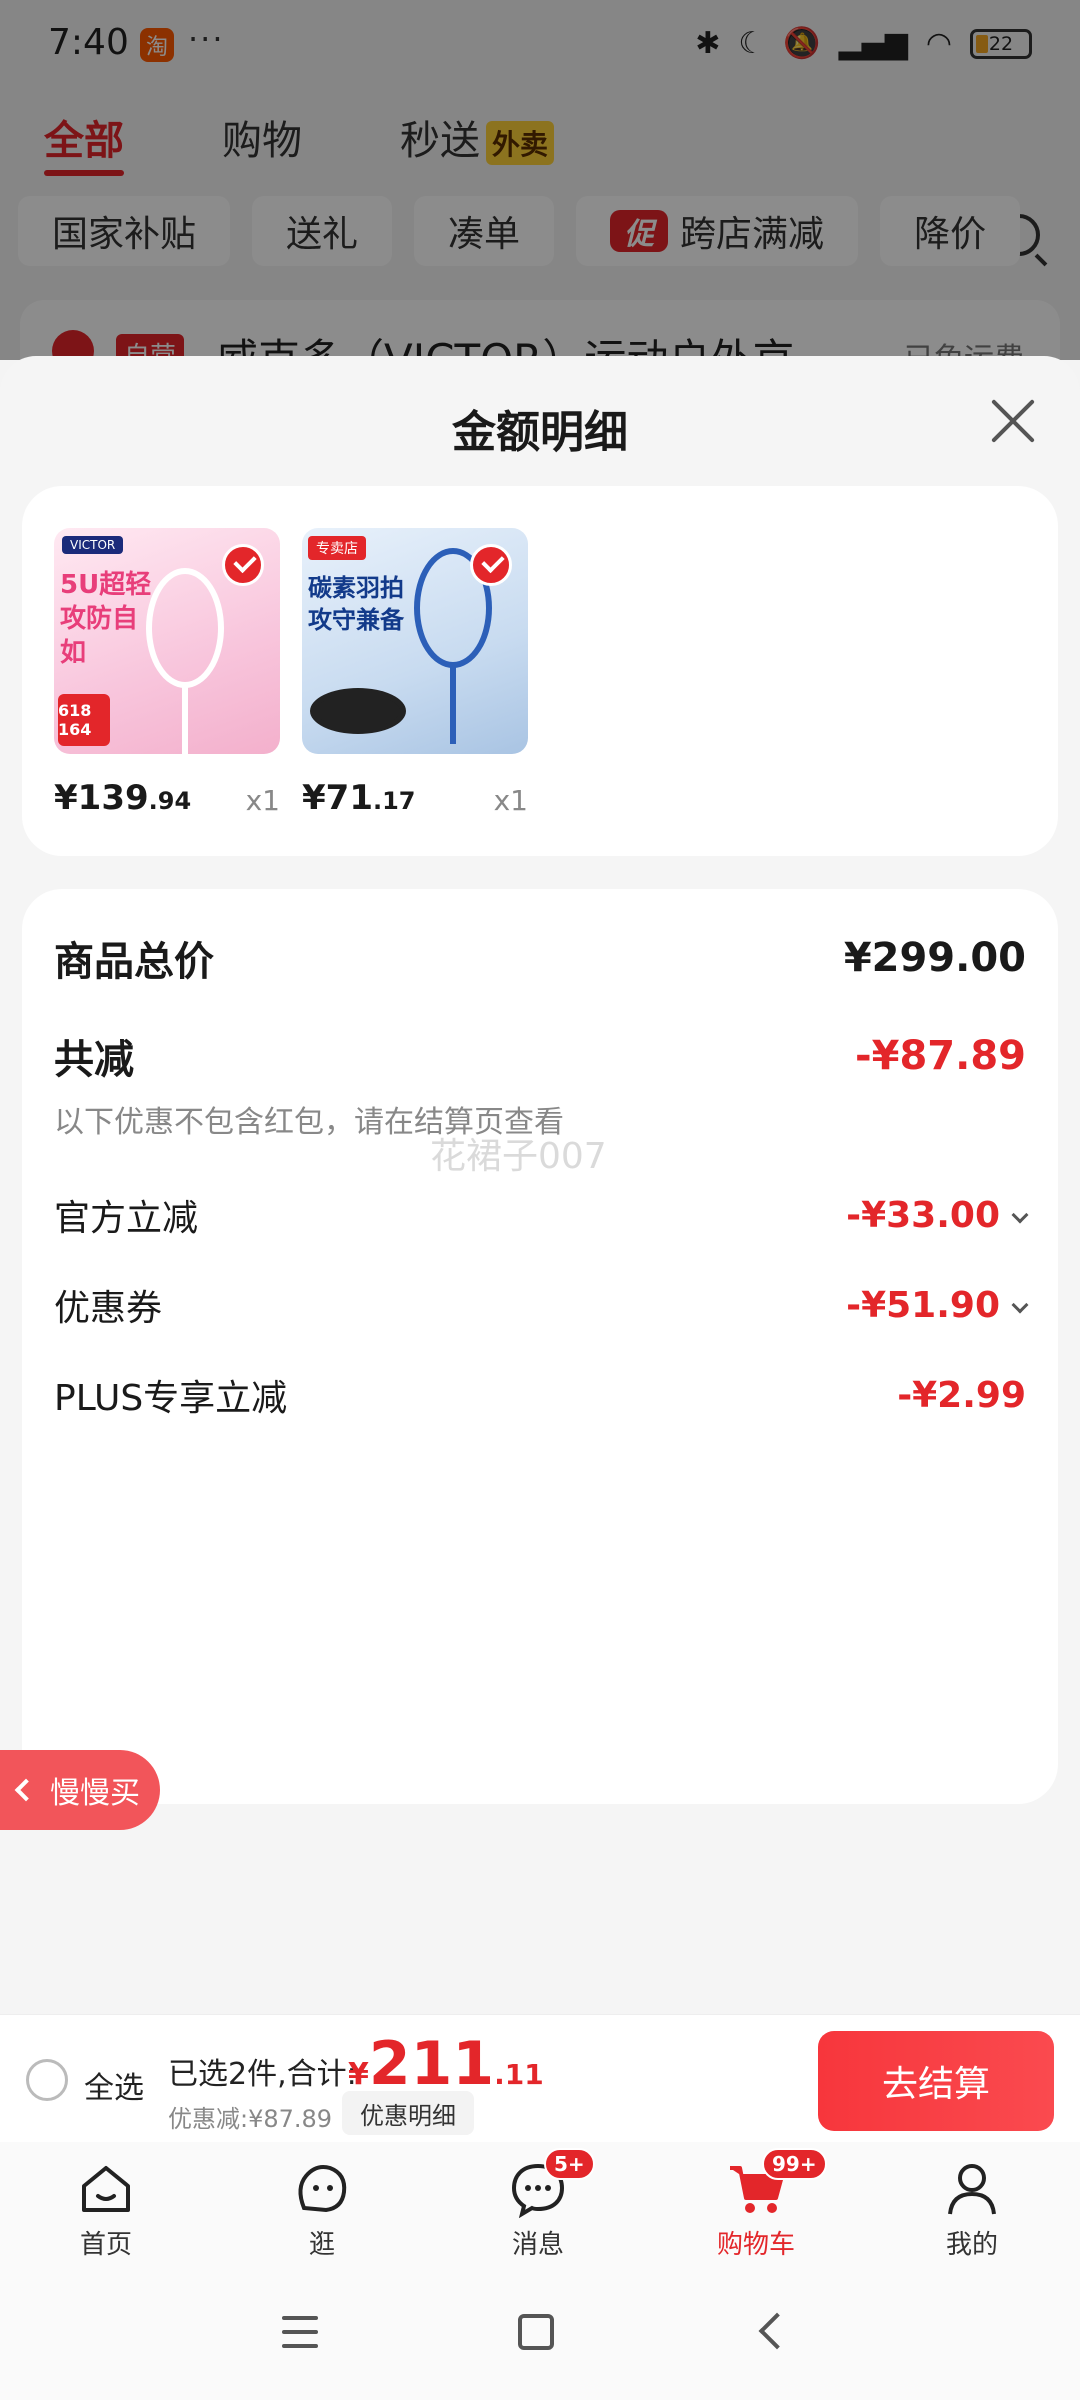 Image resolution: width=1080 pixels, height=2400 pixels. What do you see at coordinates (446, 2064) in the screenshot?
I see `checkout-total: ¥211.11` at bounding box center [446, 2064].